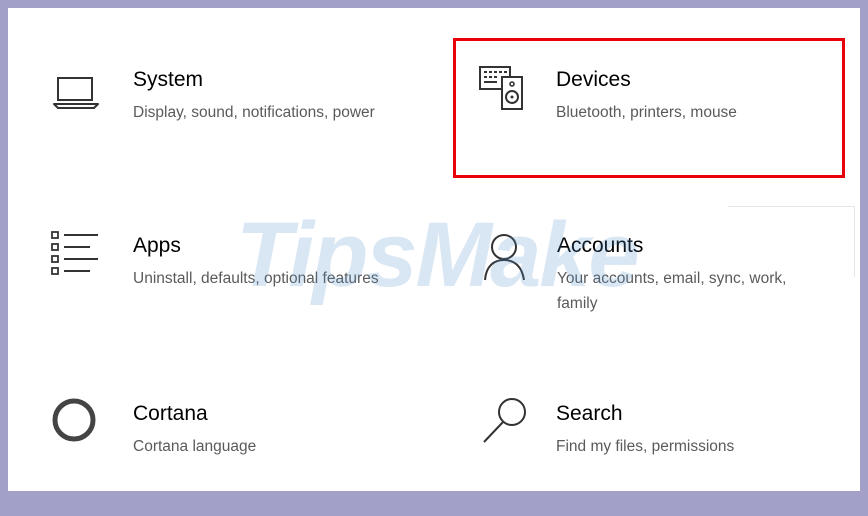 This screenshot has width=868, height=516. I want to click on tile-search-title: Search, so click(589, 413).